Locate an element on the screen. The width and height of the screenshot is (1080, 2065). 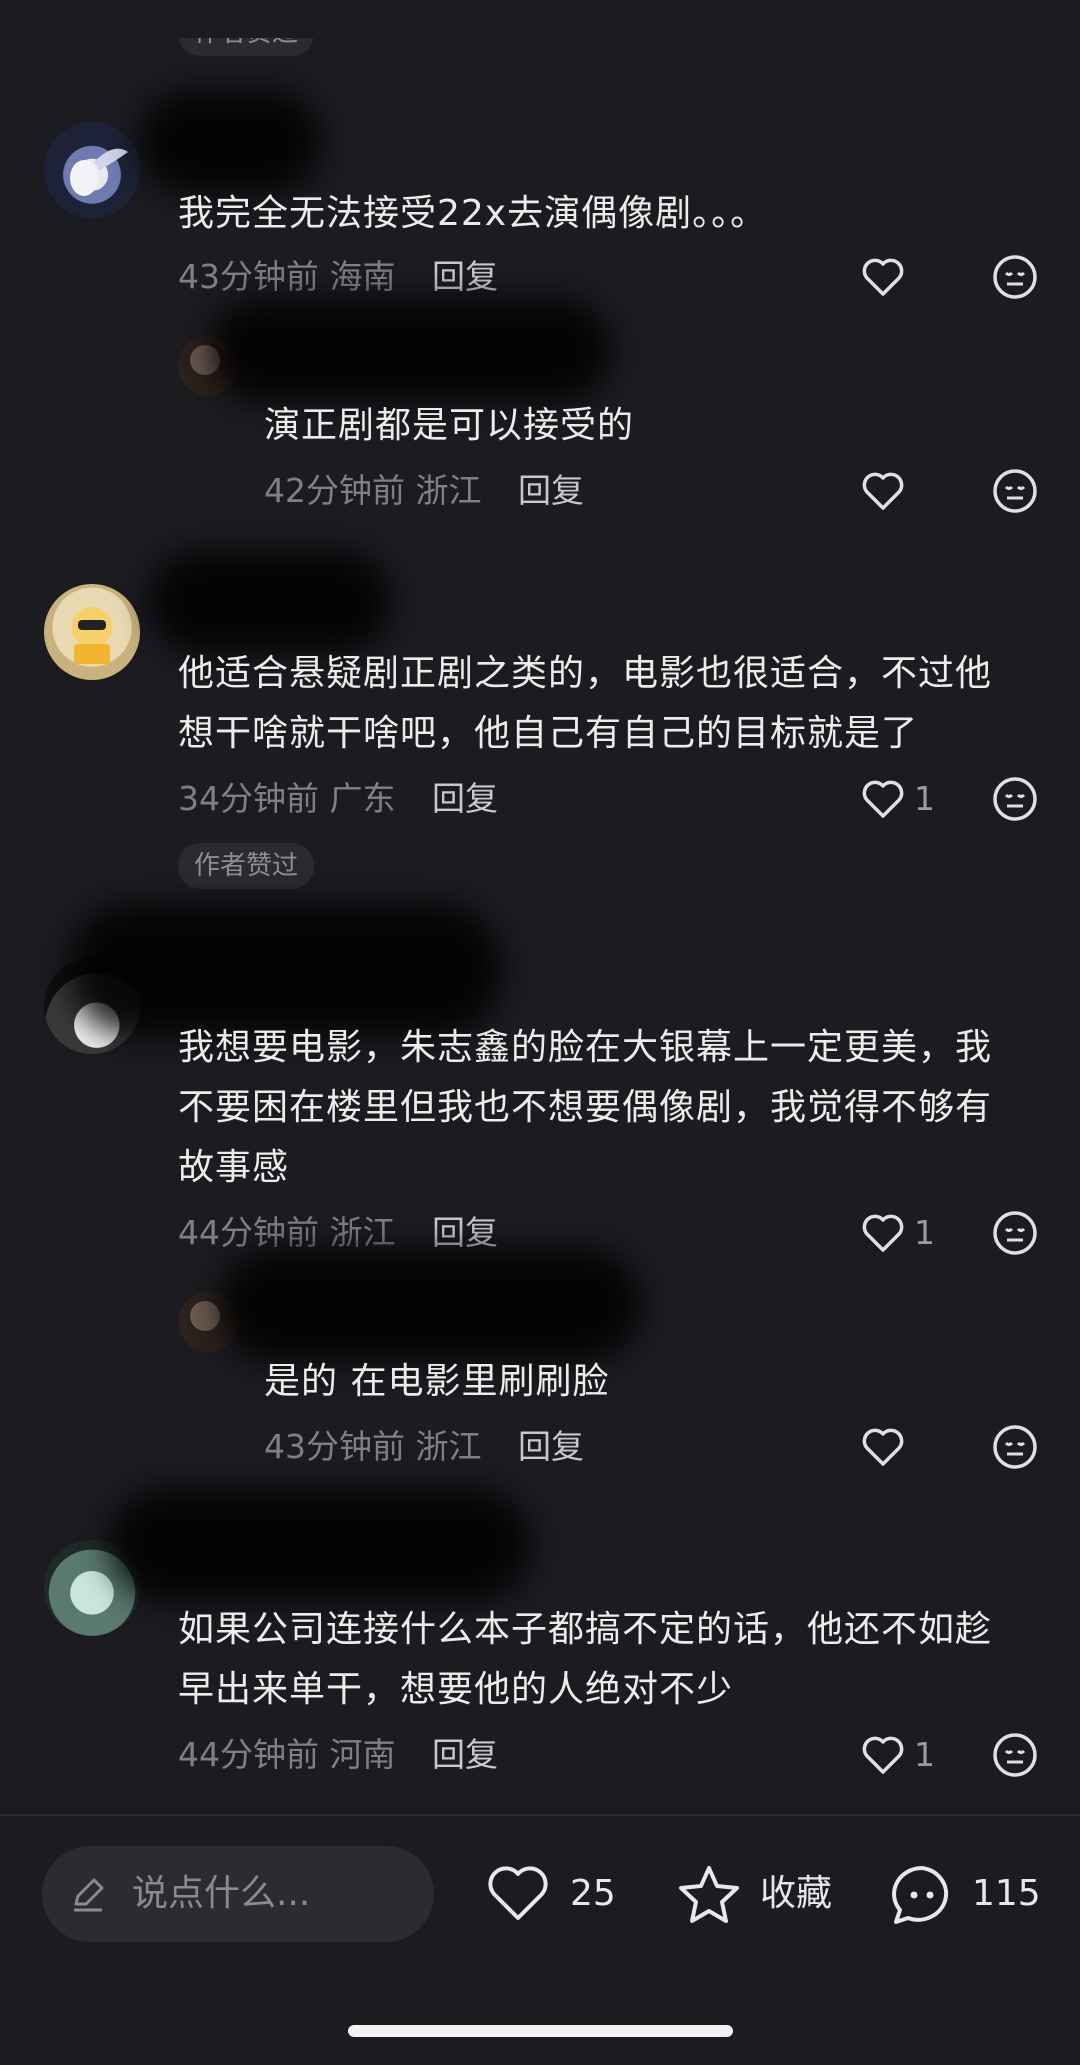
comments-button: 115 is located at coordinates (973, 1894).